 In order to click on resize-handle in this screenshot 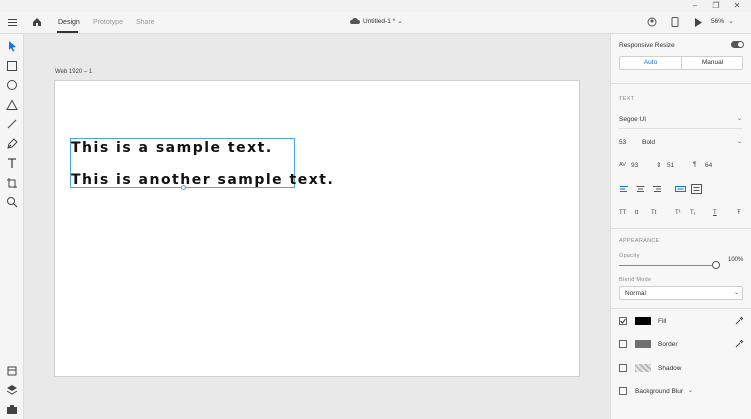, I will do `click(183, 187)`.